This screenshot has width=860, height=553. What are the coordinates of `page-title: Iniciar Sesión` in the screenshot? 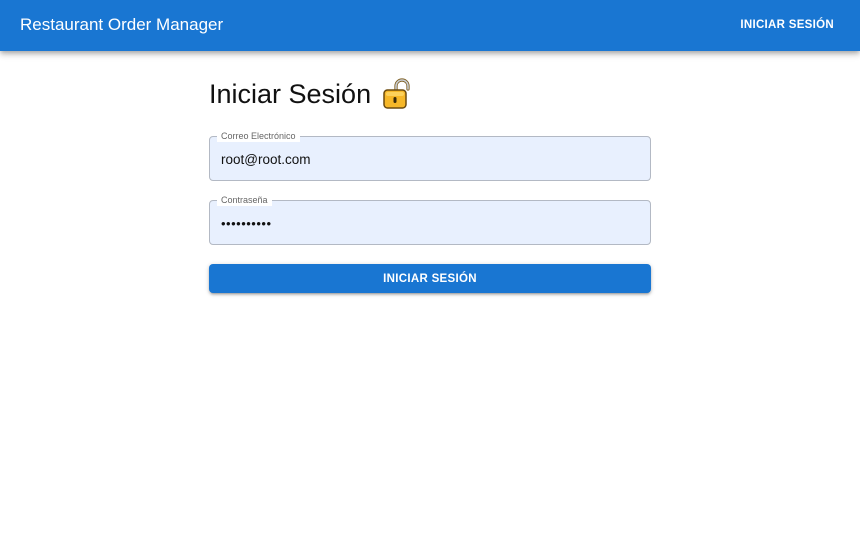 It's located at (290, 94).